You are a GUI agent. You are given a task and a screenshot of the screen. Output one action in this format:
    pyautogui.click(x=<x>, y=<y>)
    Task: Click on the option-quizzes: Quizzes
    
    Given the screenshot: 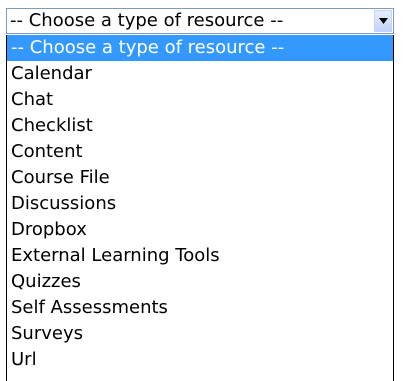 What is the action you would take?
    pyautogui.click(x=200, y=282)
    